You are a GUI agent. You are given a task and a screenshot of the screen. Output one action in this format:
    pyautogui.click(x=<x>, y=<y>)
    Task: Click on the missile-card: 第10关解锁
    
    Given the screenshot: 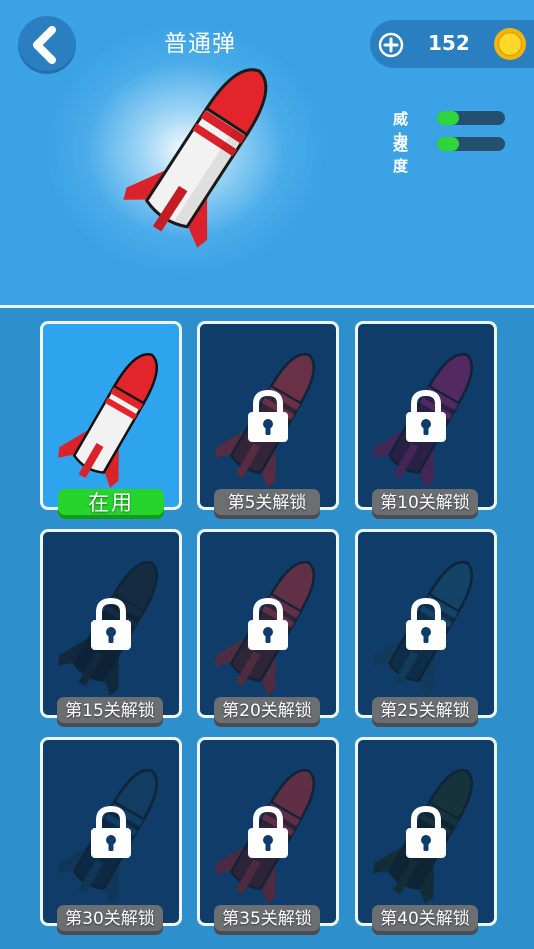 What is the action you would take?
    pyautogui.click(x=426, y=420)
    